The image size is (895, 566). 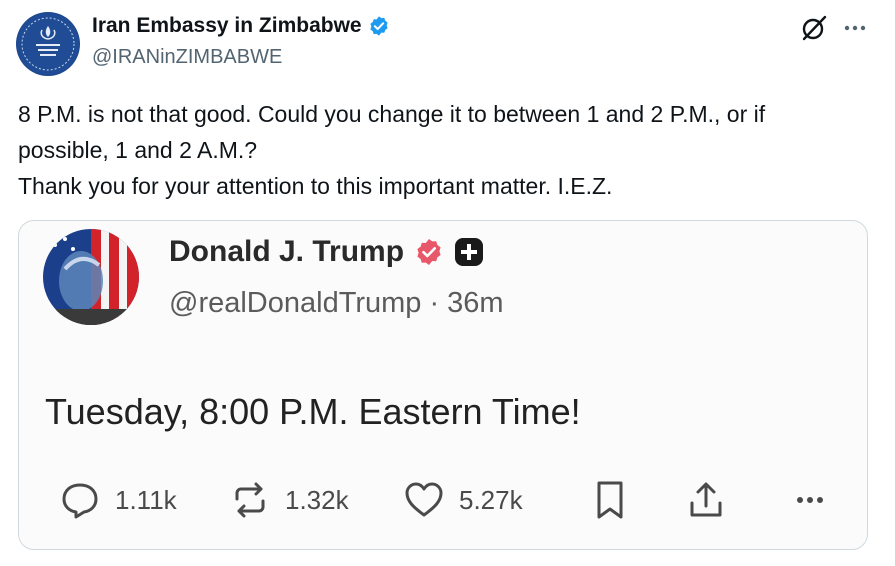 What do you see at coordinates (814, 28) in the screenshot?
I see `grok-icon` at bounding box center [814, 28].